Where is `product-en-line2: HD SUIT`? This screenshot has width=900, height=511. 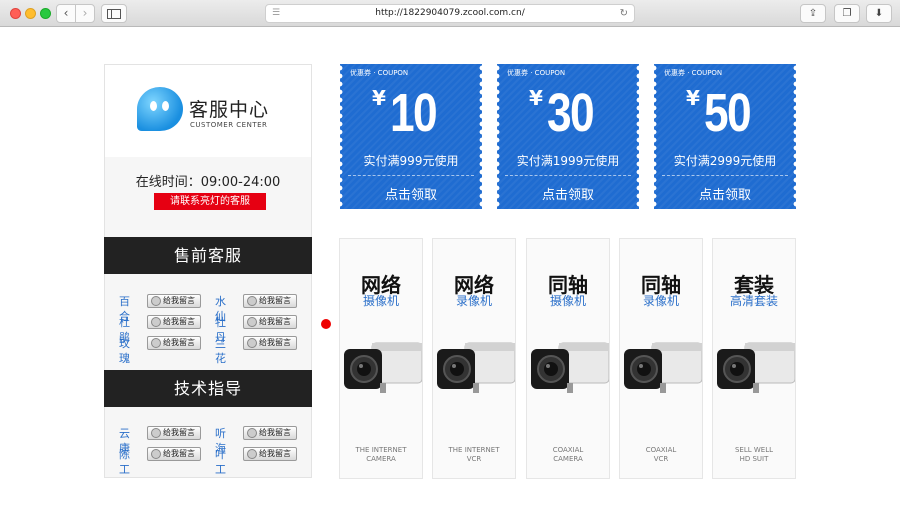 product-en-line2: HD SUIT is located at coordinates (754, 459).